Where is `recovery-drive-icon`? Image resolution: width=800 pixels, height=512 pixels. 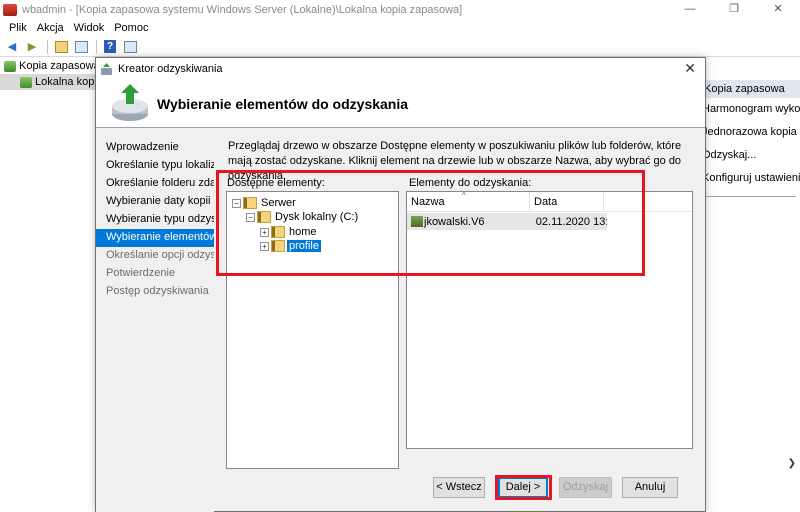
recovery-drive-icon is located at coordinates (130, 102).